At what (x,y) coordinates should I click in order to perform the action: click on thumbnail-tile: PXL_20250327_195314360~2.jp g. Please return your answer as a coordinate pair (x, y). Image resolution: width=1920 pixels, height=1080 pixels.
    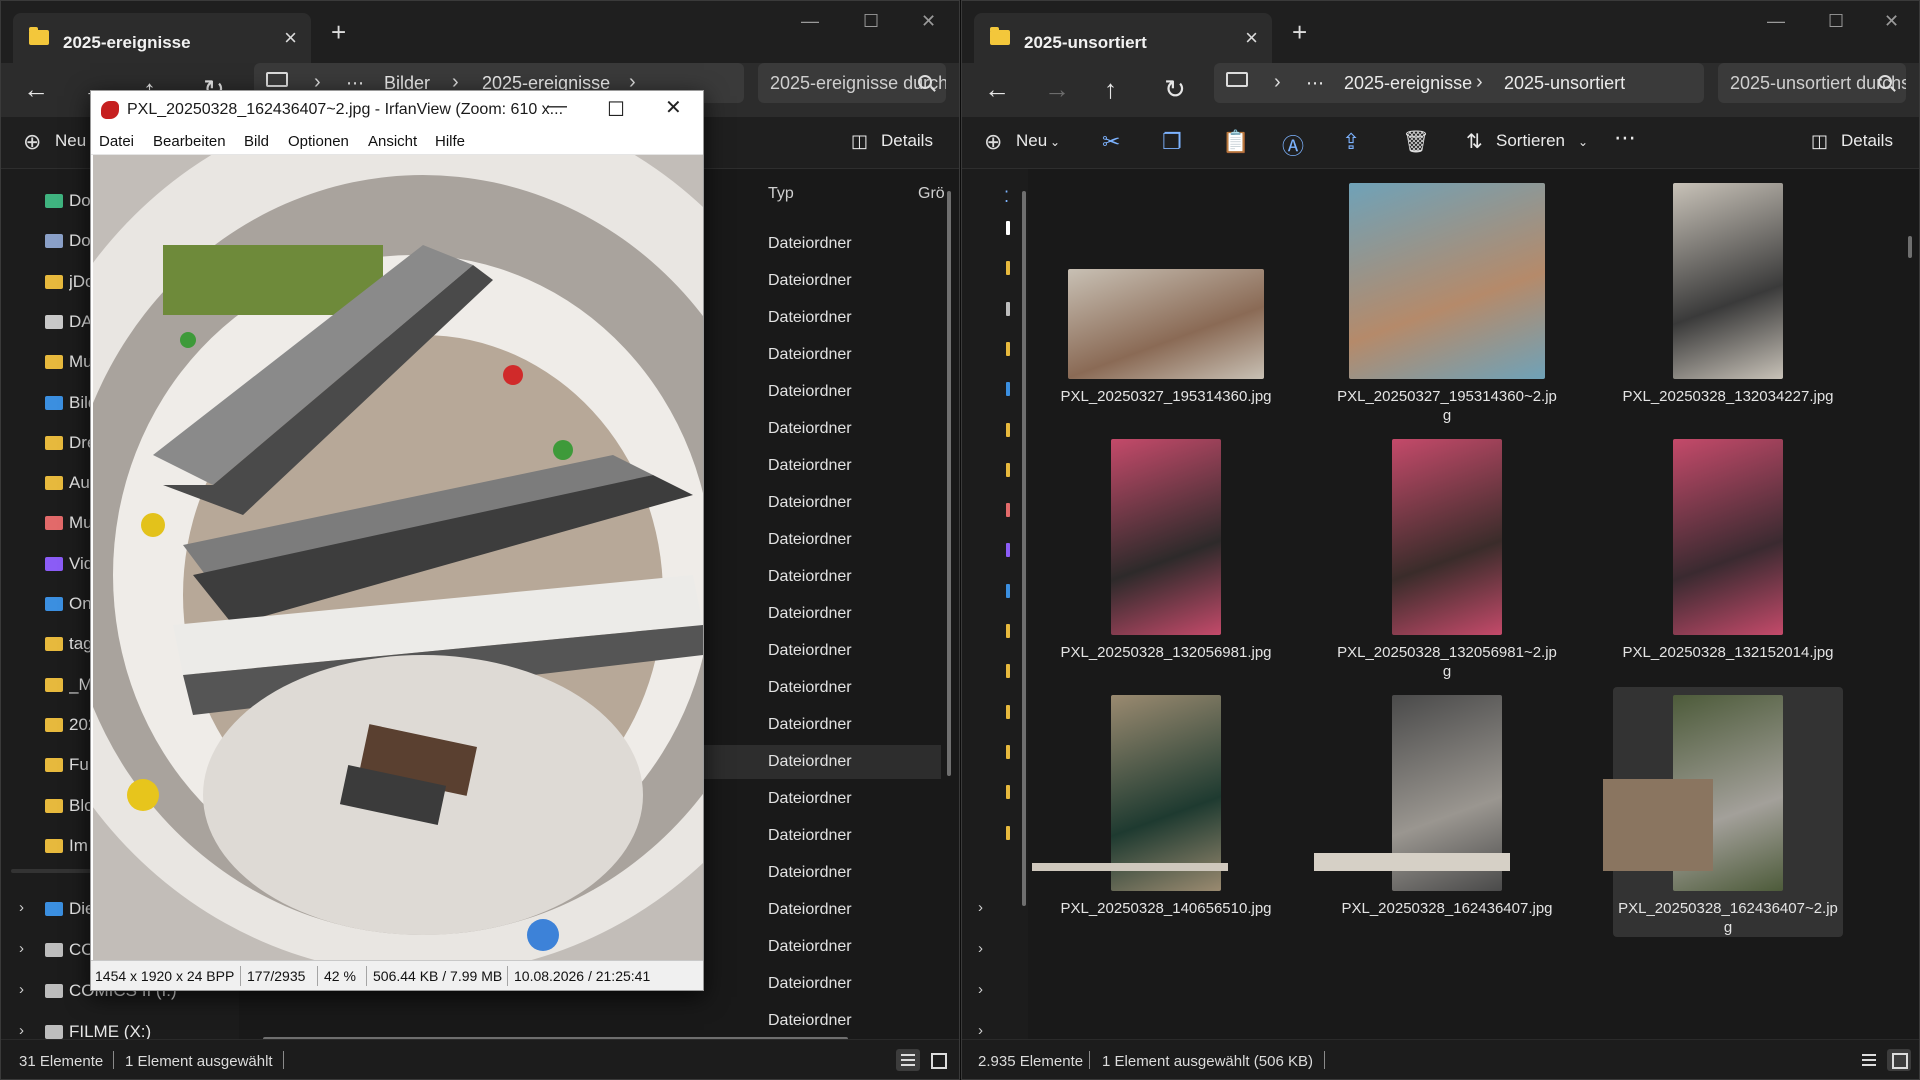
    Looking at the image, I should click on (1447, 300).